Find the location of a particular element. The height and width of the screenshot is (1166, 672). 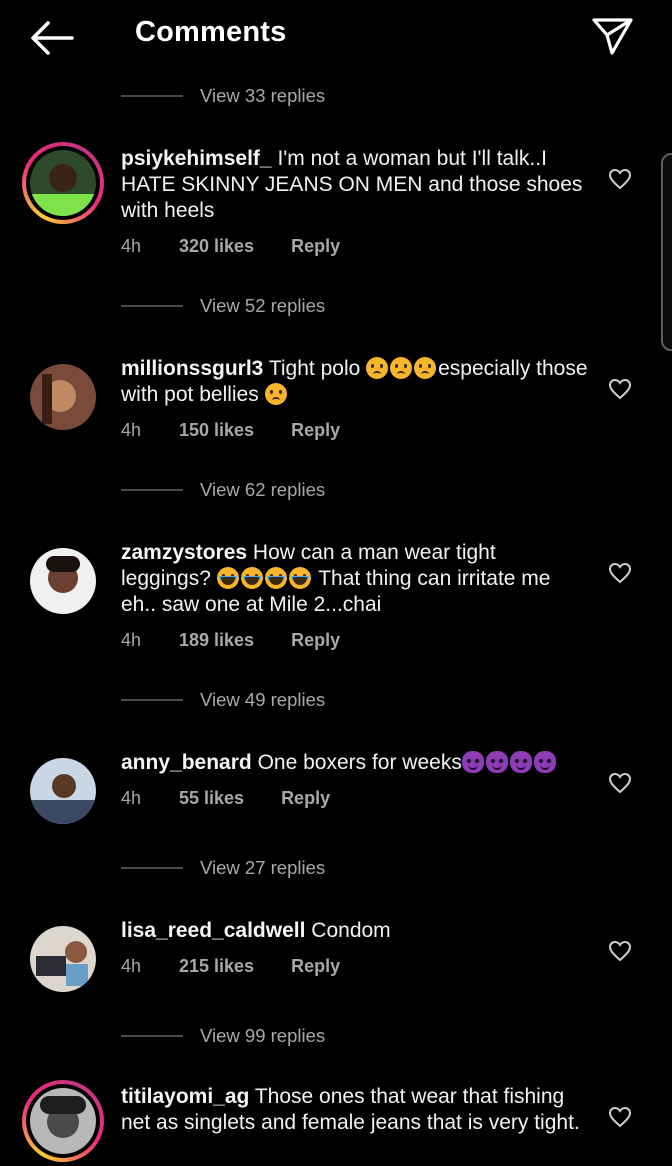

page-title: Comments is located at coordinates (211, 32).